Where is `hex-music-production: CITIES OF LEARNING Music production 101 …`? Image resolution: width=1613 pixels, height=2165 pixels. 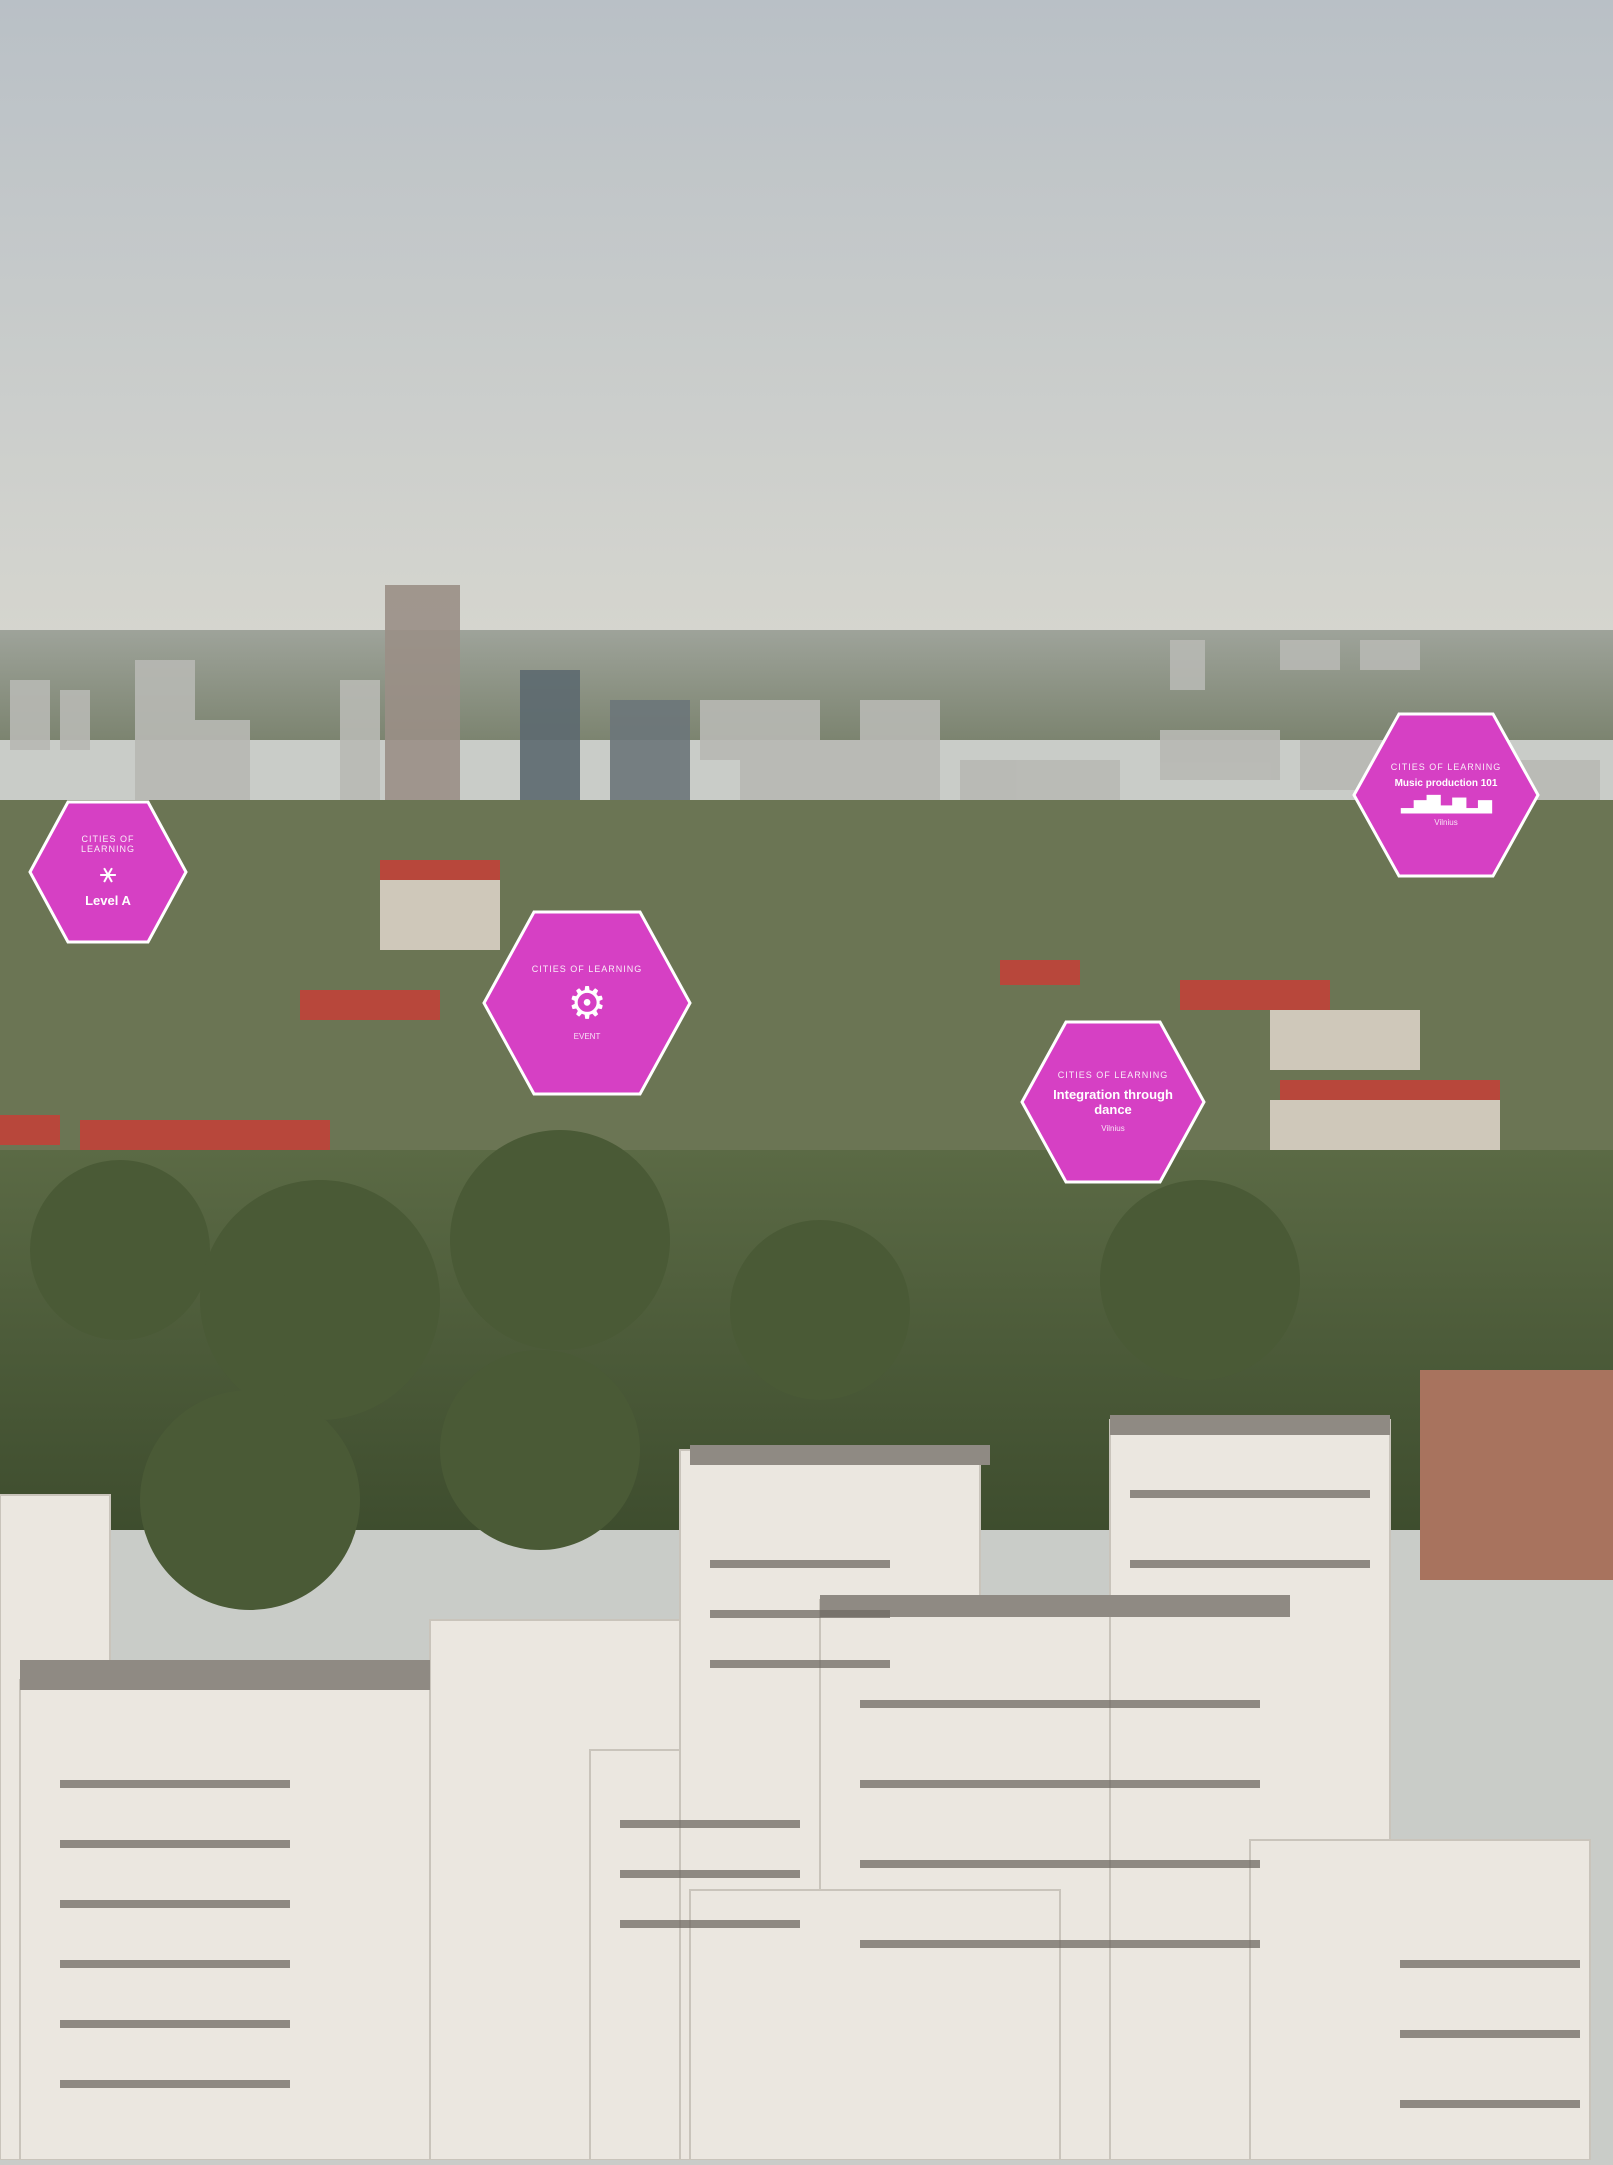 hex-music-production: CITIES OF LEARNING Music production 101 … is located at coordinates (1446, 795).